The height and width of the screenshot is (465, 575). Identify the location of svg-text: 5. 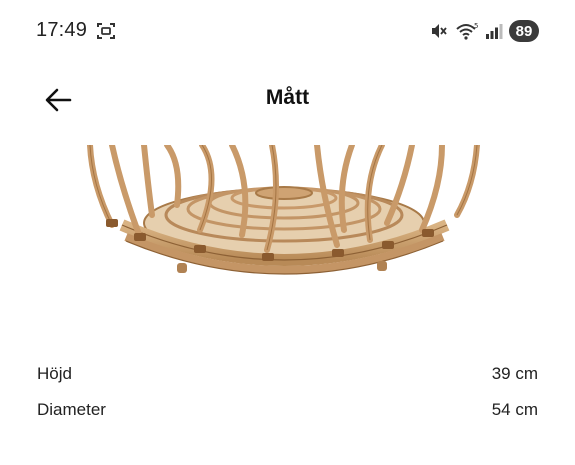
(476, 26).